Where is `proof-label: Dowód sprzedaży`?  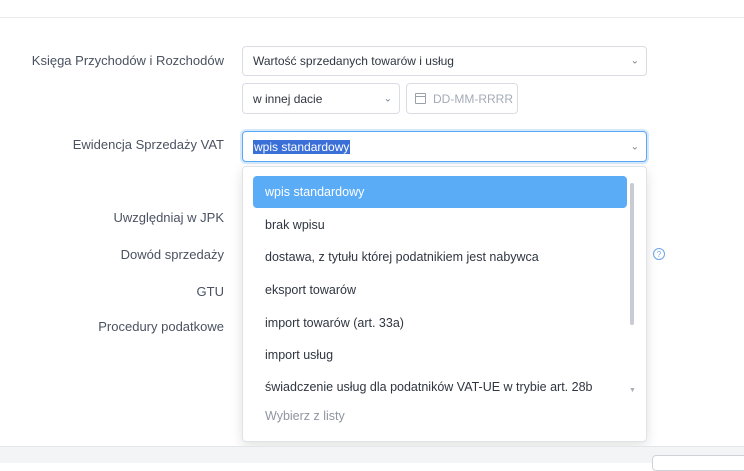 proof-label: Dowód sprzedaży is located at coordinates (172, 254).